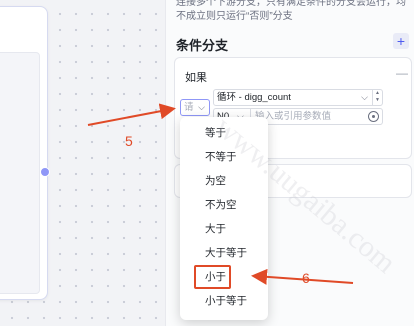 This screenshot has height=326, width=414. What do you see at coordinates (215, 229) in the screenshot?
I see `menu-item-label: 大于` at bounding box center [215, 229].